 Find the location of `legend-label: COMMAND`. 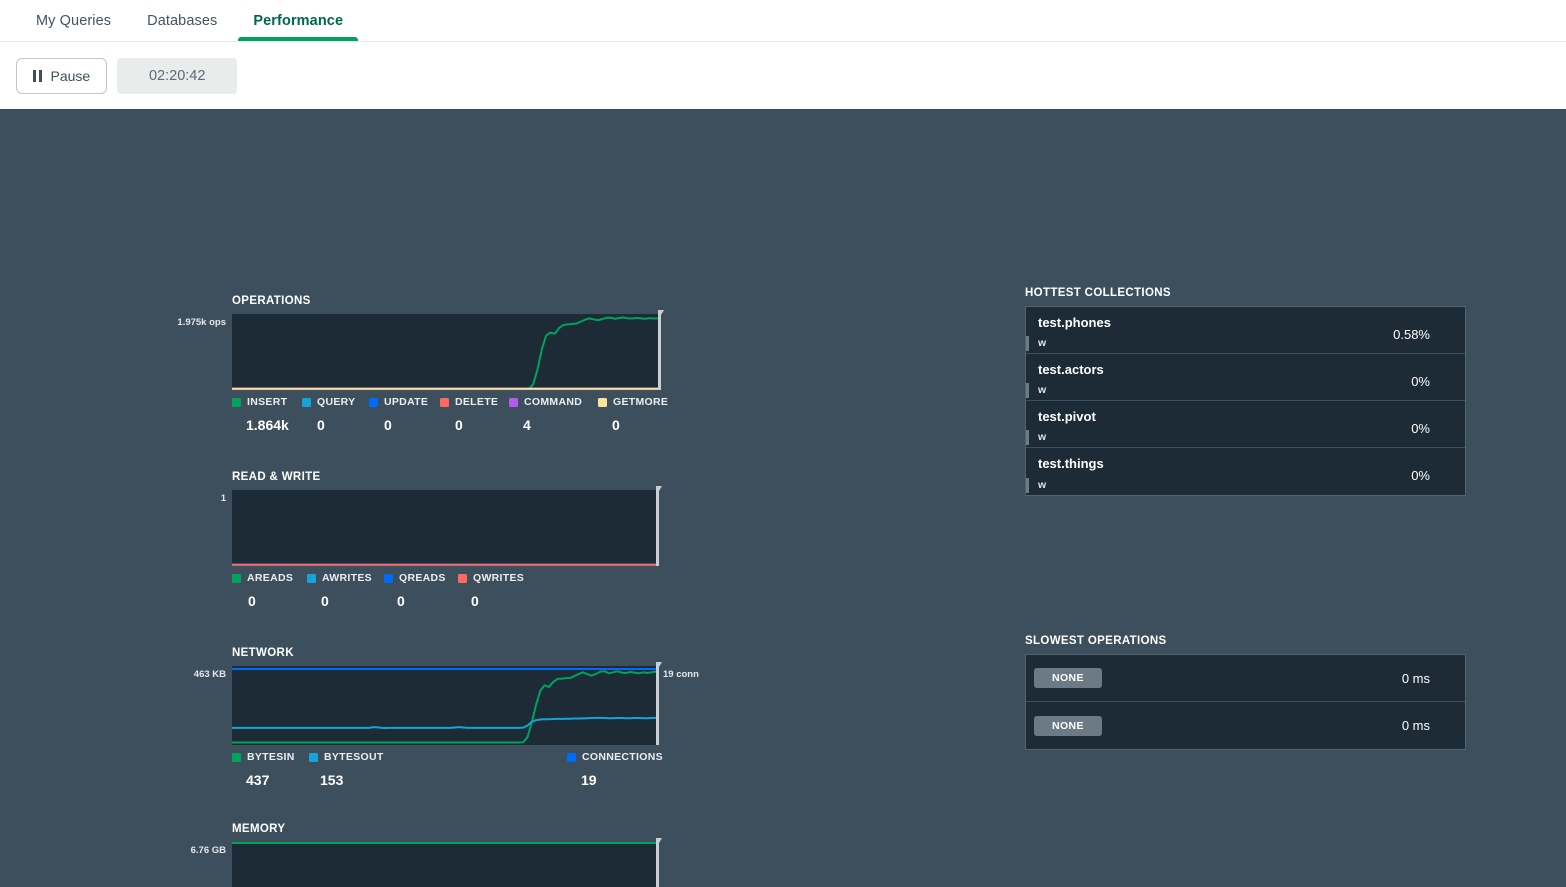

legend-label: COMMAND is located at coordinates (553, 402).